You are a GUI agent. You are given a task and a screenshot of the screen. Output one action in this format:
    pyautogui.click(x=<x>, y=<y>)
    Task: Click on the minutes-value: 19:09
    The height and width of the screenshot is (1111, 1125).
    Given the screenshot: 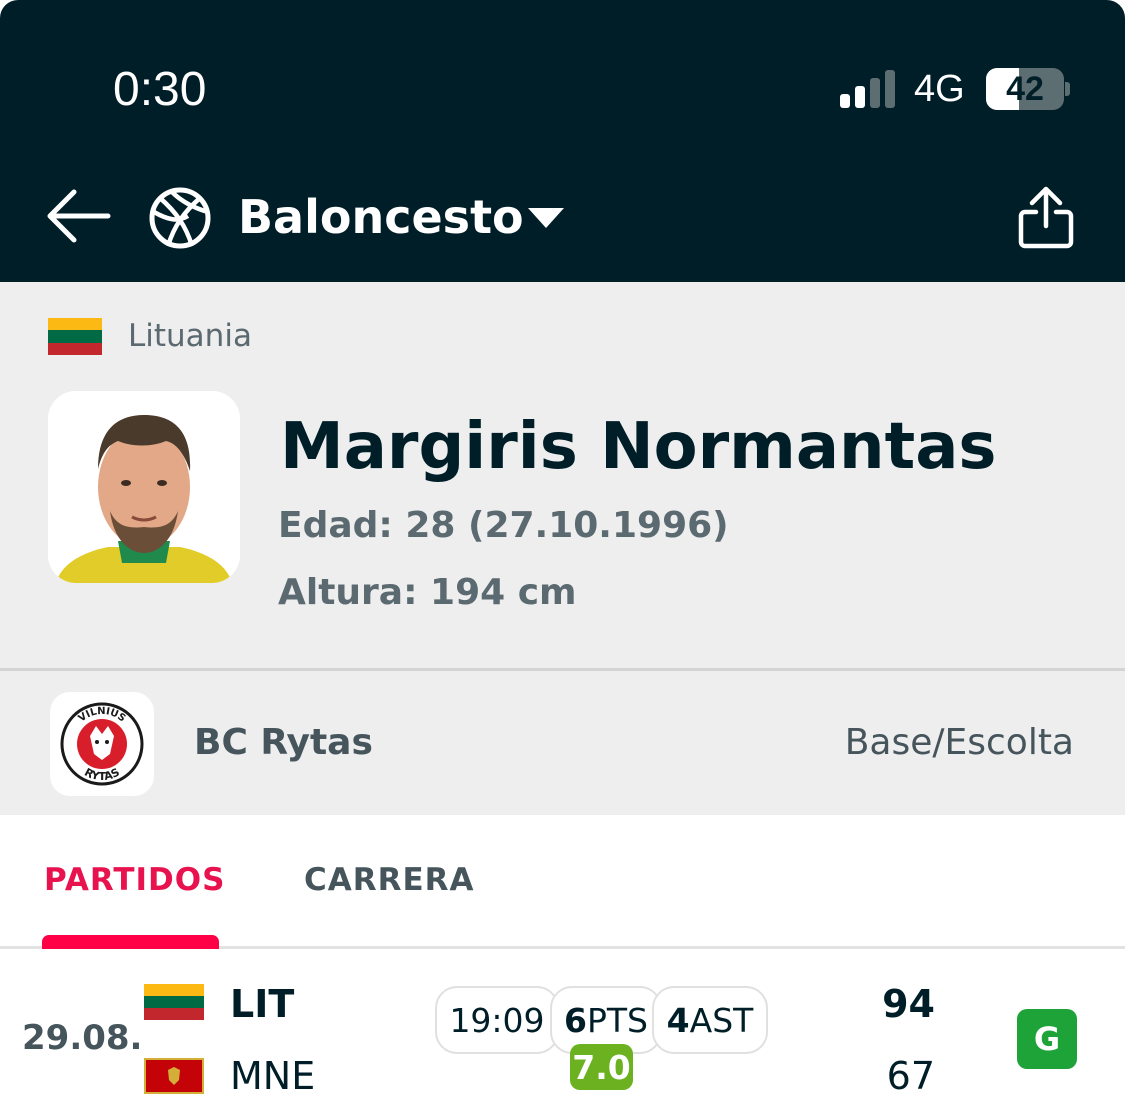 What is the action you would take?
    pyautogui.click(x=497, y=1020)
    